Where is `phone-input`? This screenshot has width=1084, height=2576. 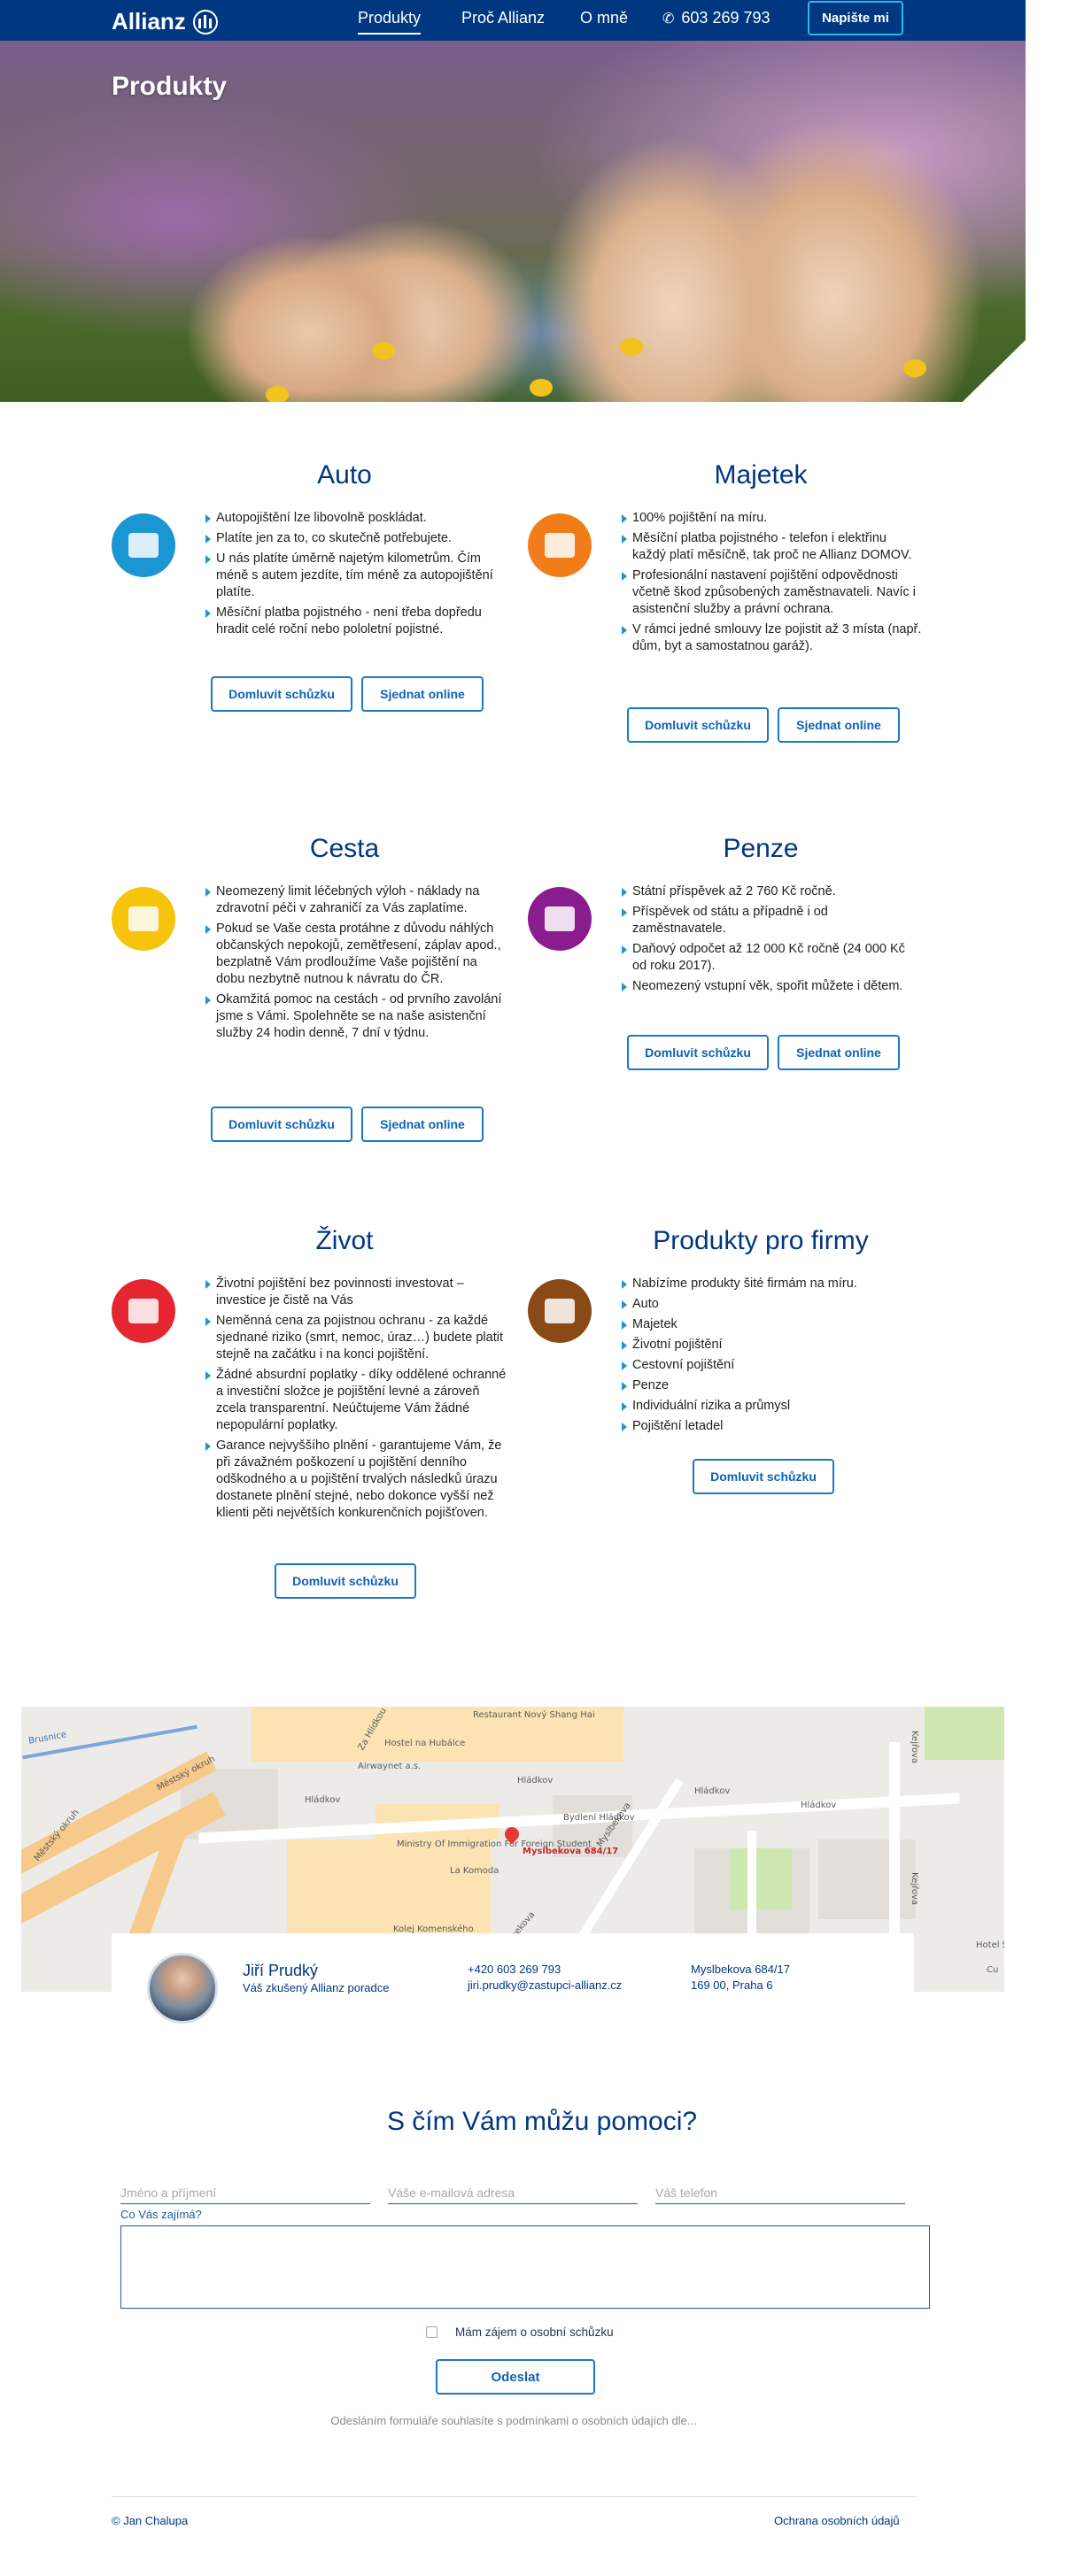
phone-input is located at coordinates (780, 2192).